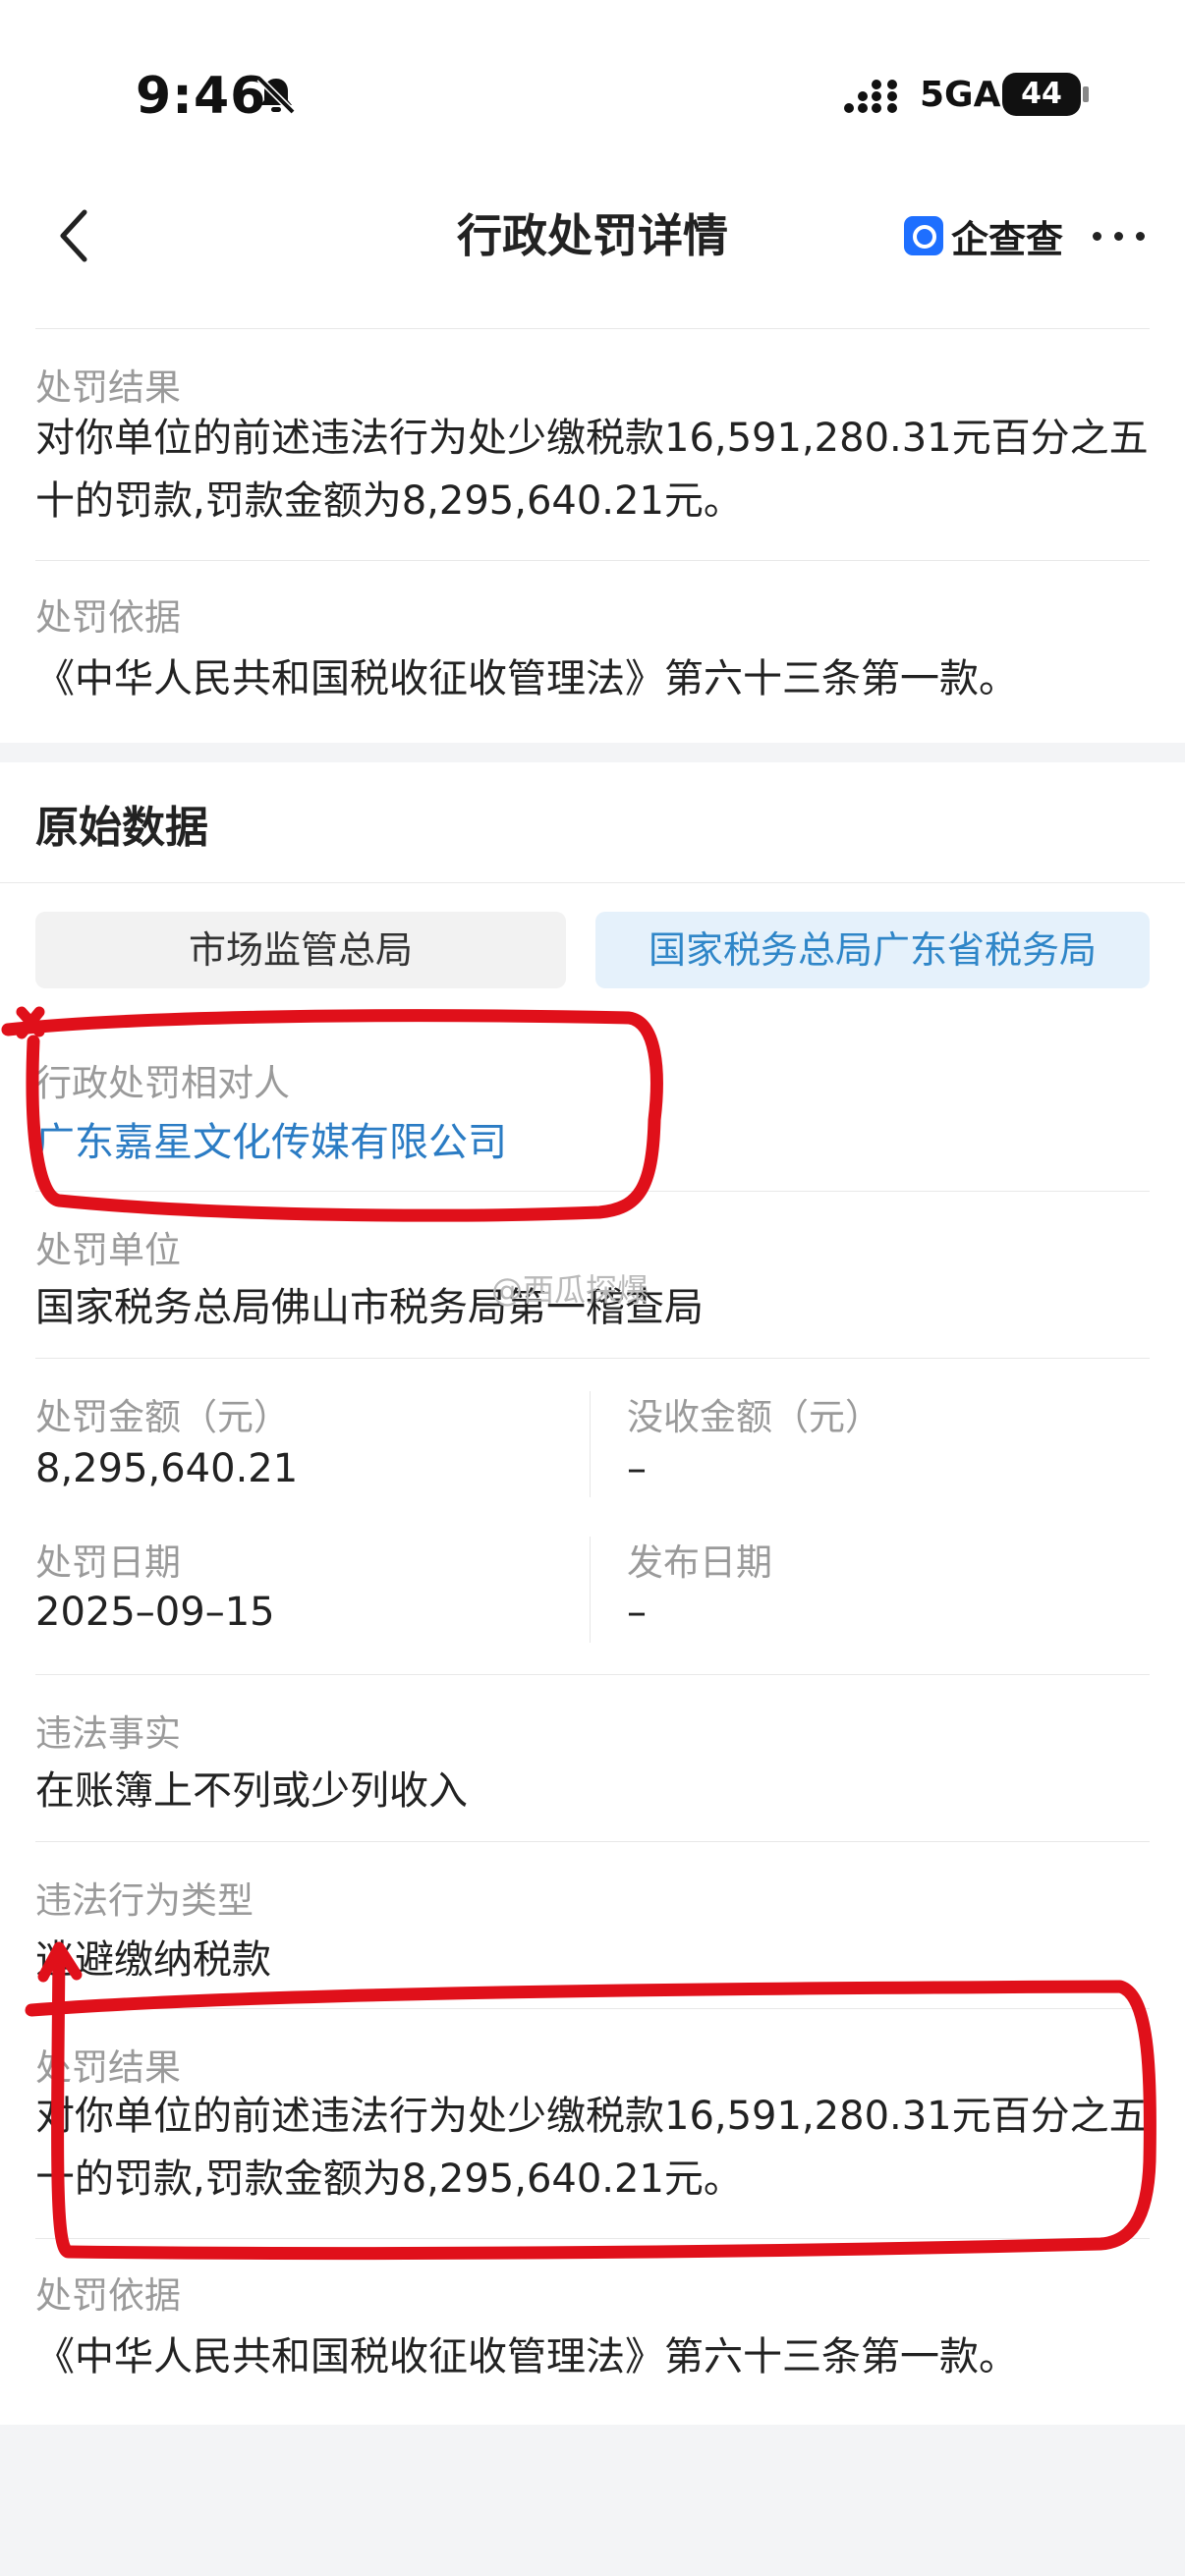 This screenshot has width=1185, height=2576. Describe the element at coordinates (871, 96) in the screenshot. I see `signal-icon` at that location.